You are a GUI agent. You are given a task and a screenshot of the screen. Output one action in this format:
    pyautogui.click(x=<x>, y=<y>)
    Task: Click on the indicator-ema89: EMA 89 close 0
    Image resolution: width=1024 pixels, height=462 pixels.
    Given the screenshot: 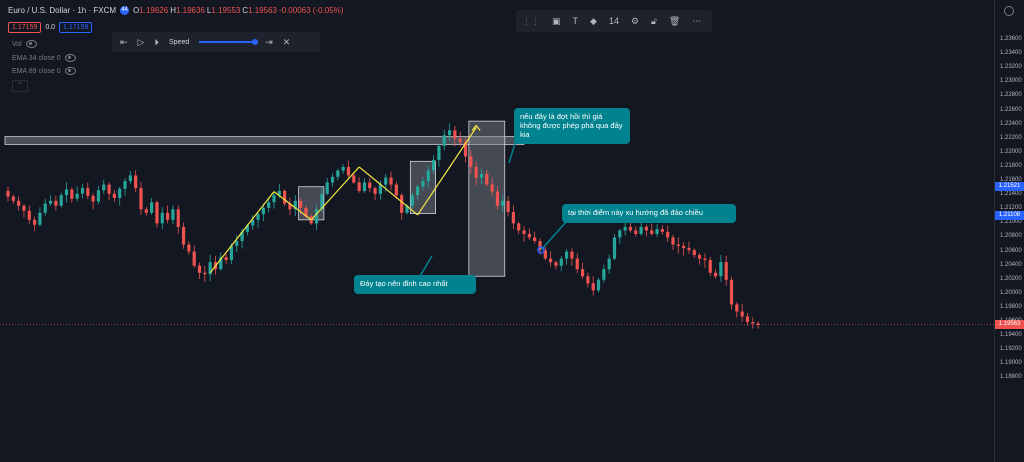 What is the action you would take?
    pyautogui.click(x=44, y=71)
    